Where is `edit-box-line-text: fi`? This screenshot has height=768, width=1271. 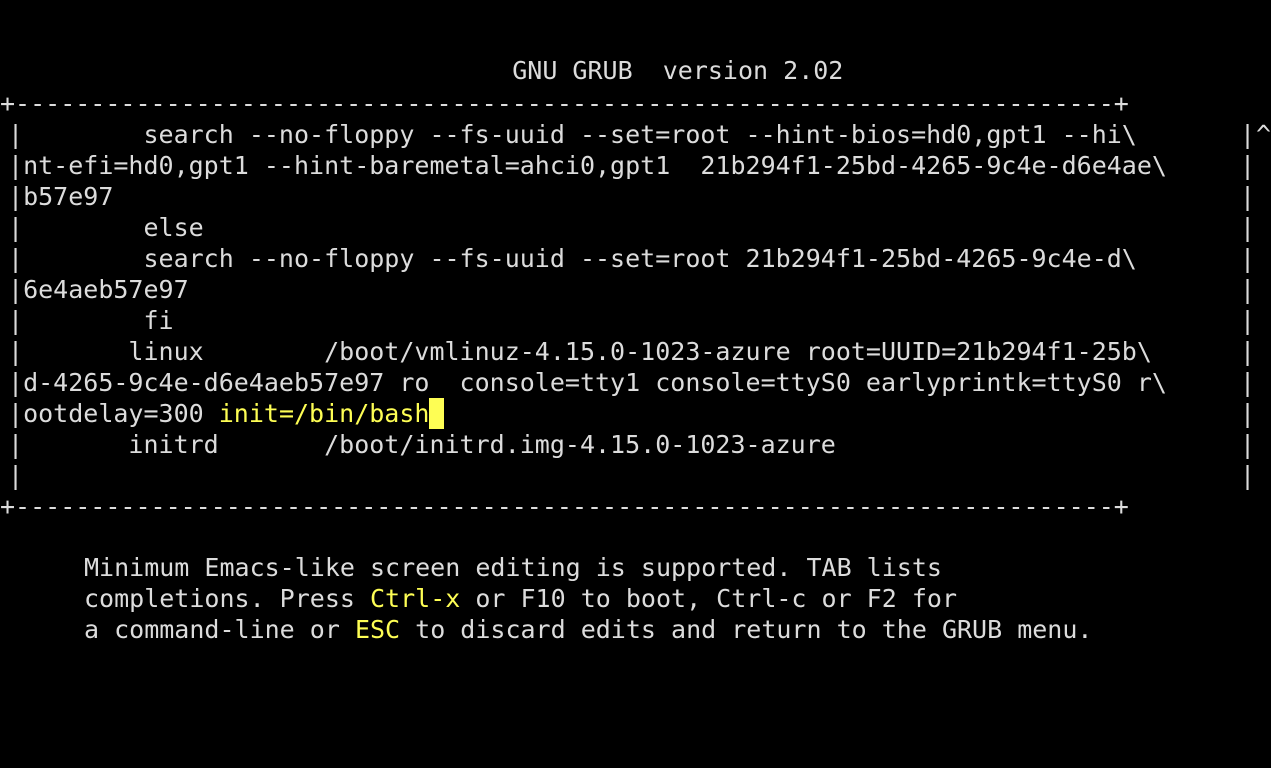
edit-box-line-text: fi is located at coordinates (91, 320).